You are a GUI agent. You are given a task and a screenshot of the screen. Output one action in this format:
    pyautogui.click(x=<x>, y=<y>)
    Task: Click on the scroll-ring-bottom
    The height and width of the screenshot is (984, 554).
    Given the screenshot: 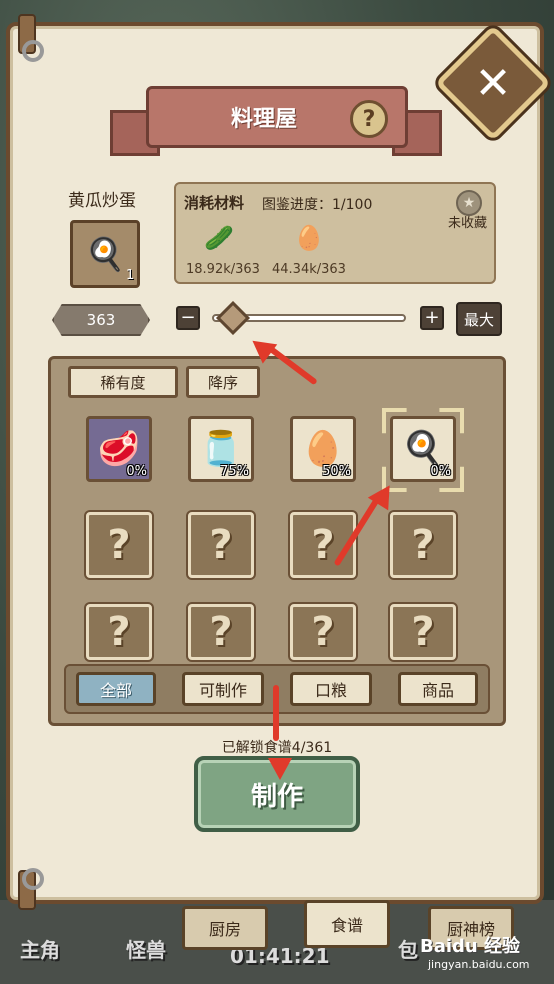 What is the action you would take?
    pyautogui.click(x=33, y=879)
    